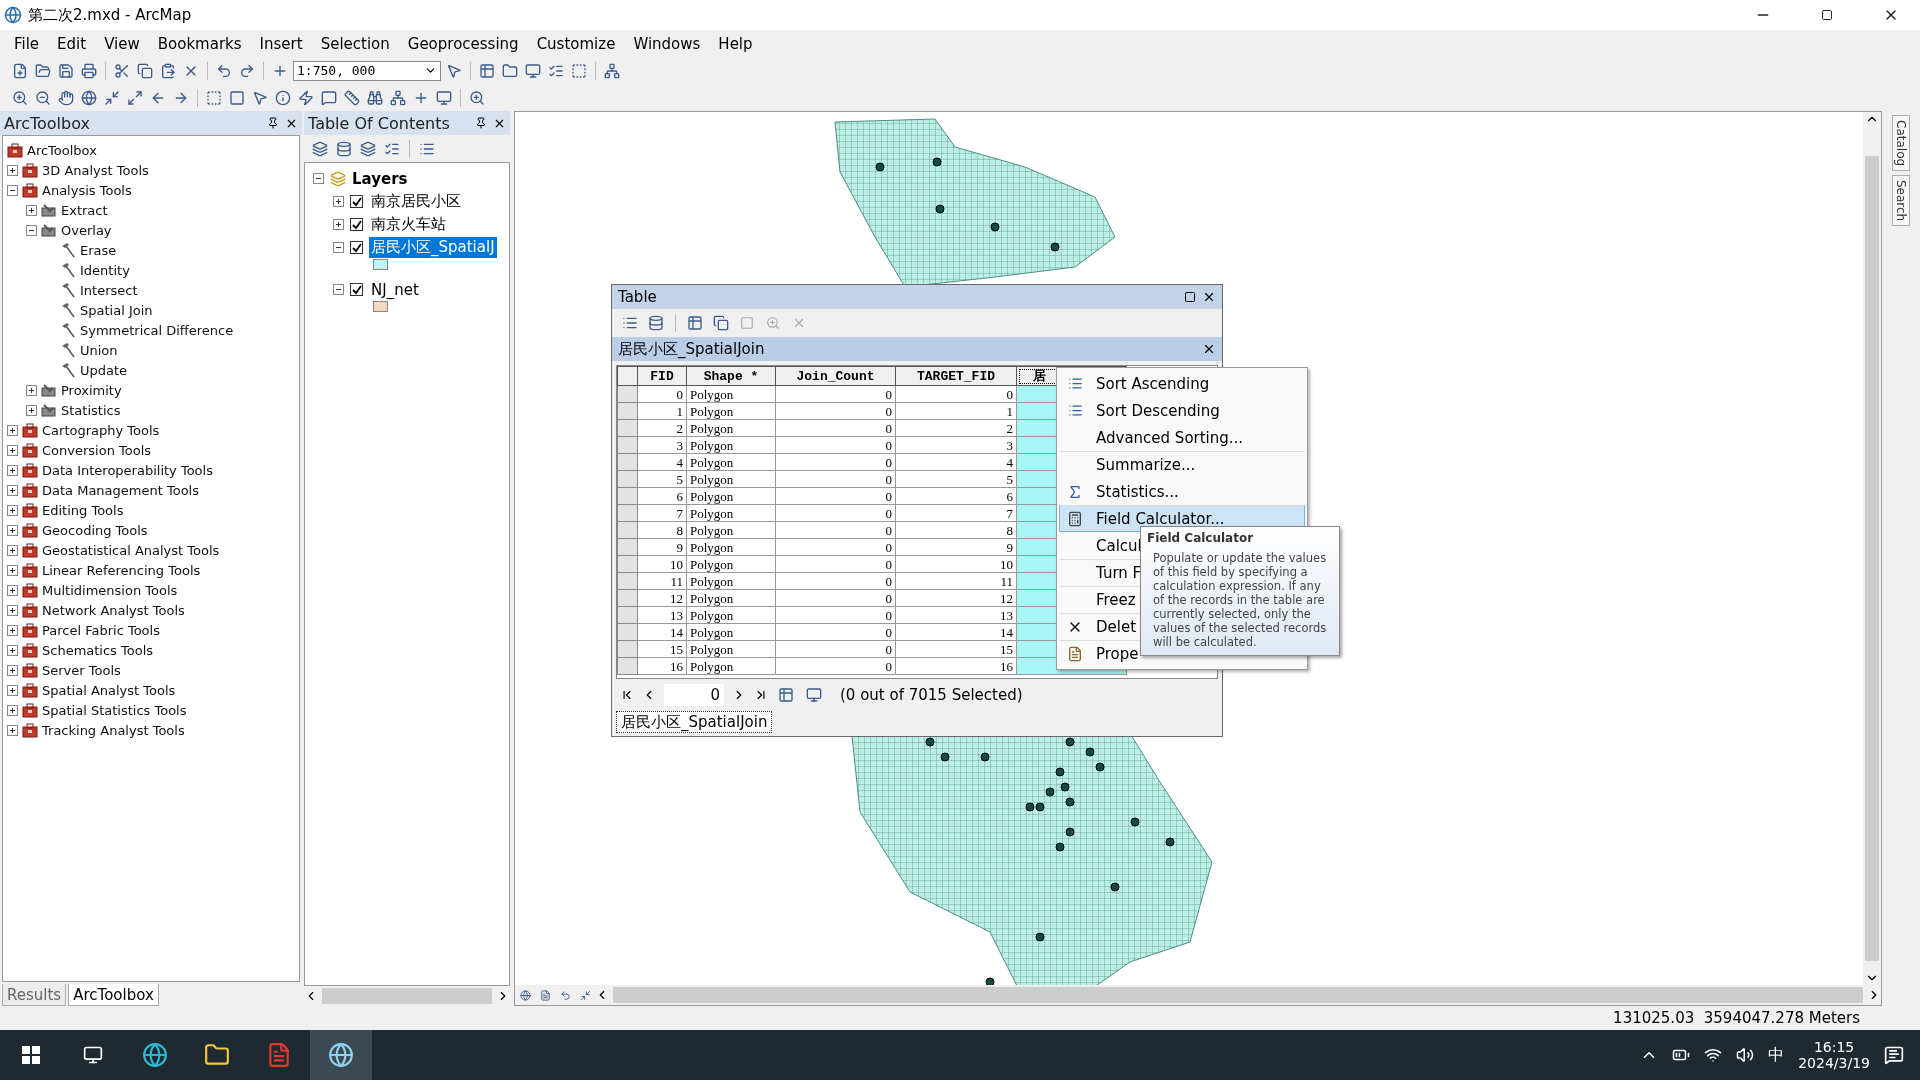 The width and height of the screenshot is (1920, 1080). Describe the element at coordinates (667, 43) in the screenshot. I see `menu-item: Windows` at that location.